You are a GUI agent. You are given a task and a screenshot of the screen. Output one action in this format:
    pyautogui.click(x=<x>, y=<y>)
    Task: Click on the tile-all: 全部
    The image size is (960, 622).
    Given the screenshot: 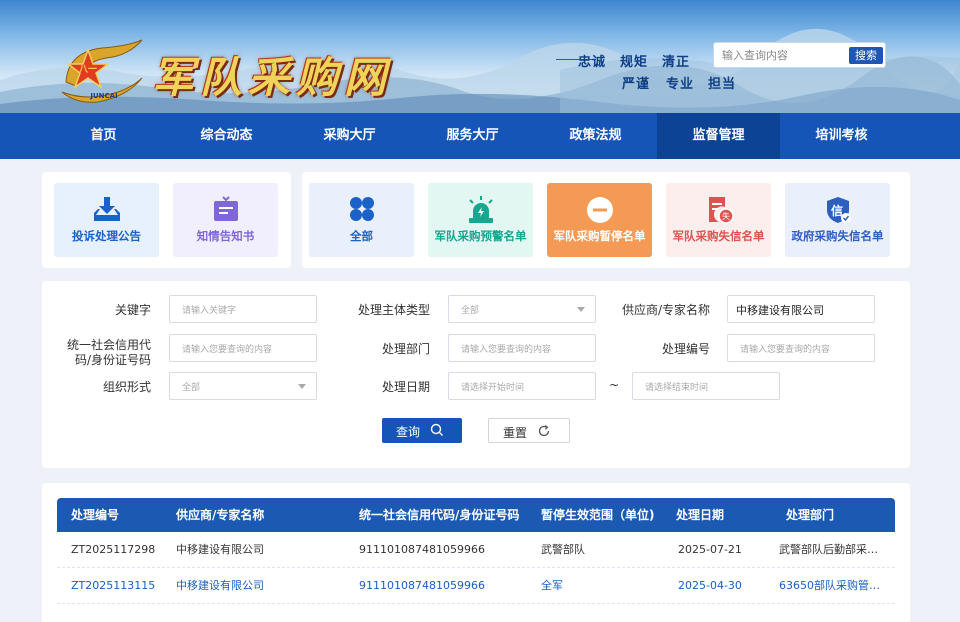 What is the action you would take?
    pyautogui.click(x=361, y=220)
    